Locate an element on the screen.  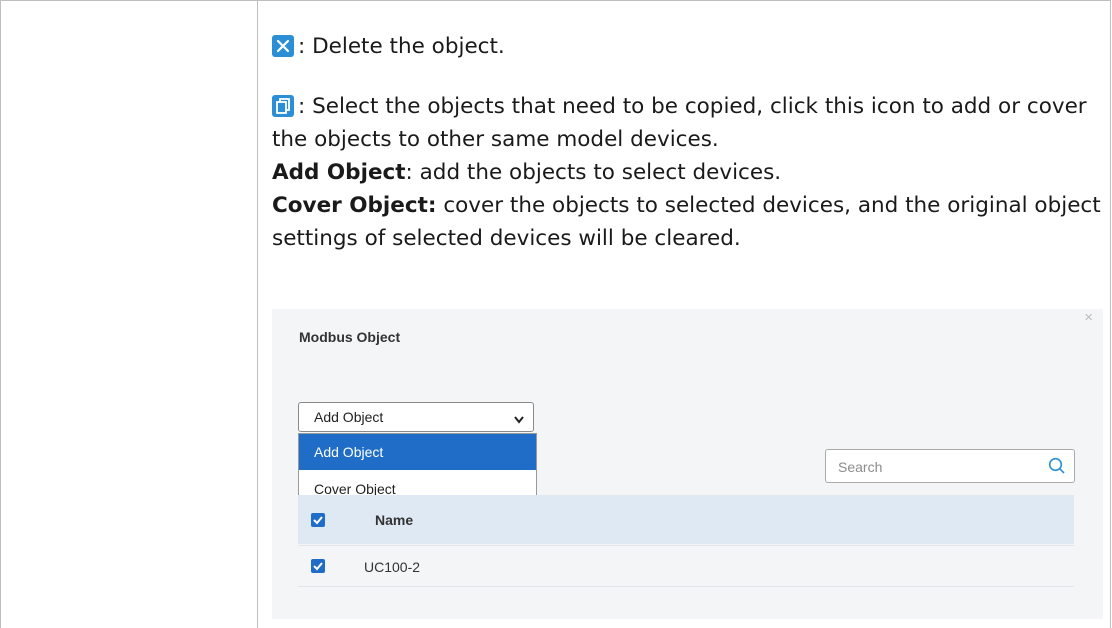
delete-description-text: : Delete the object. is located at coordinates (401, 46).